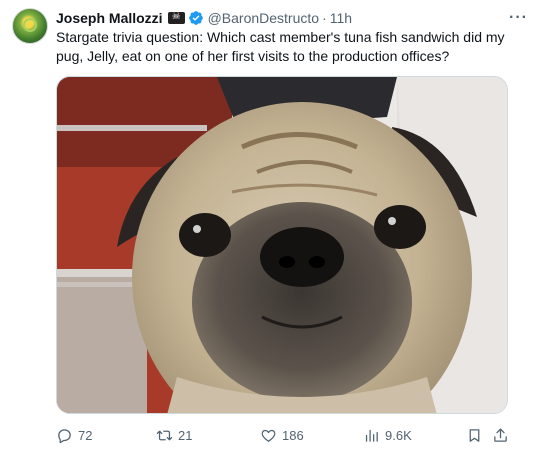 This screenshot has height=461, width=540. I want to click on author-name: Joseph Mallozzi, so click(109, 18).